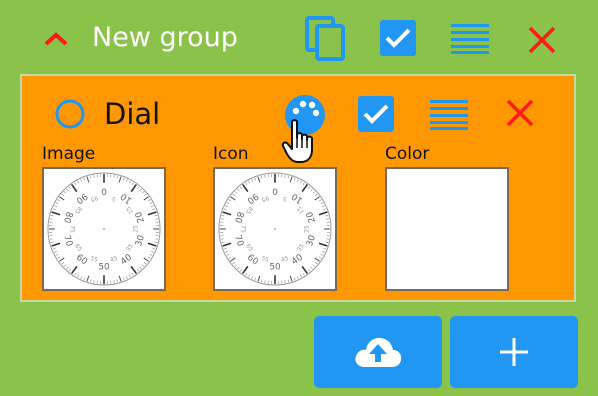 The height and width of the screenshot is (396, 598). What do you see at coordinates (398, 38) in the screenshot?
I see `group-checkbox-icon` at bounding box center [398, 38].